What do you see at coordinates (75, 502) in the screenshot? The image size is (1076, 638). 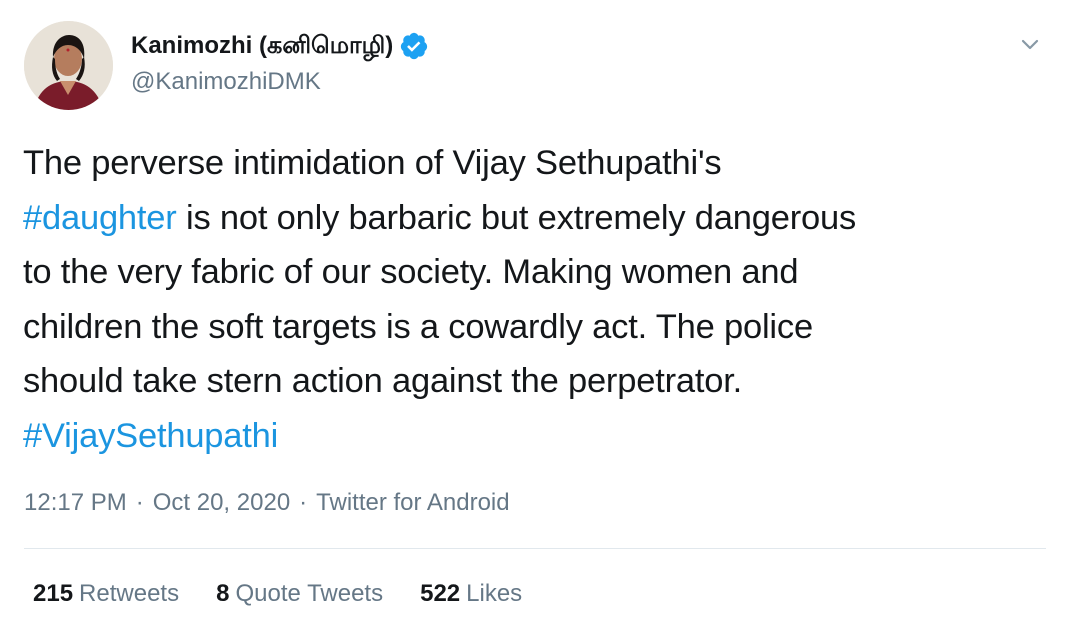 I see `tweet-time: 12:17 PM` at bounding box center [75, 502].